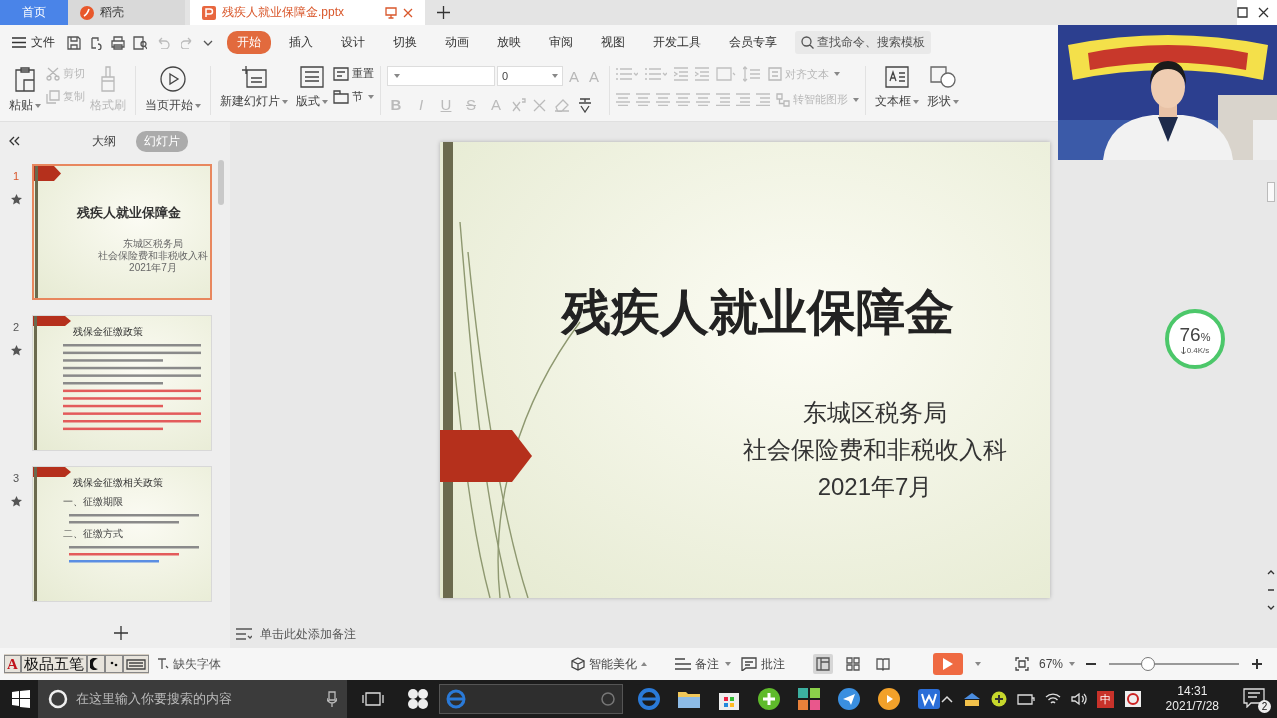 This screenshot has width=1277, height=718. I want to click on fit-window-icon, so click(1021, 664).